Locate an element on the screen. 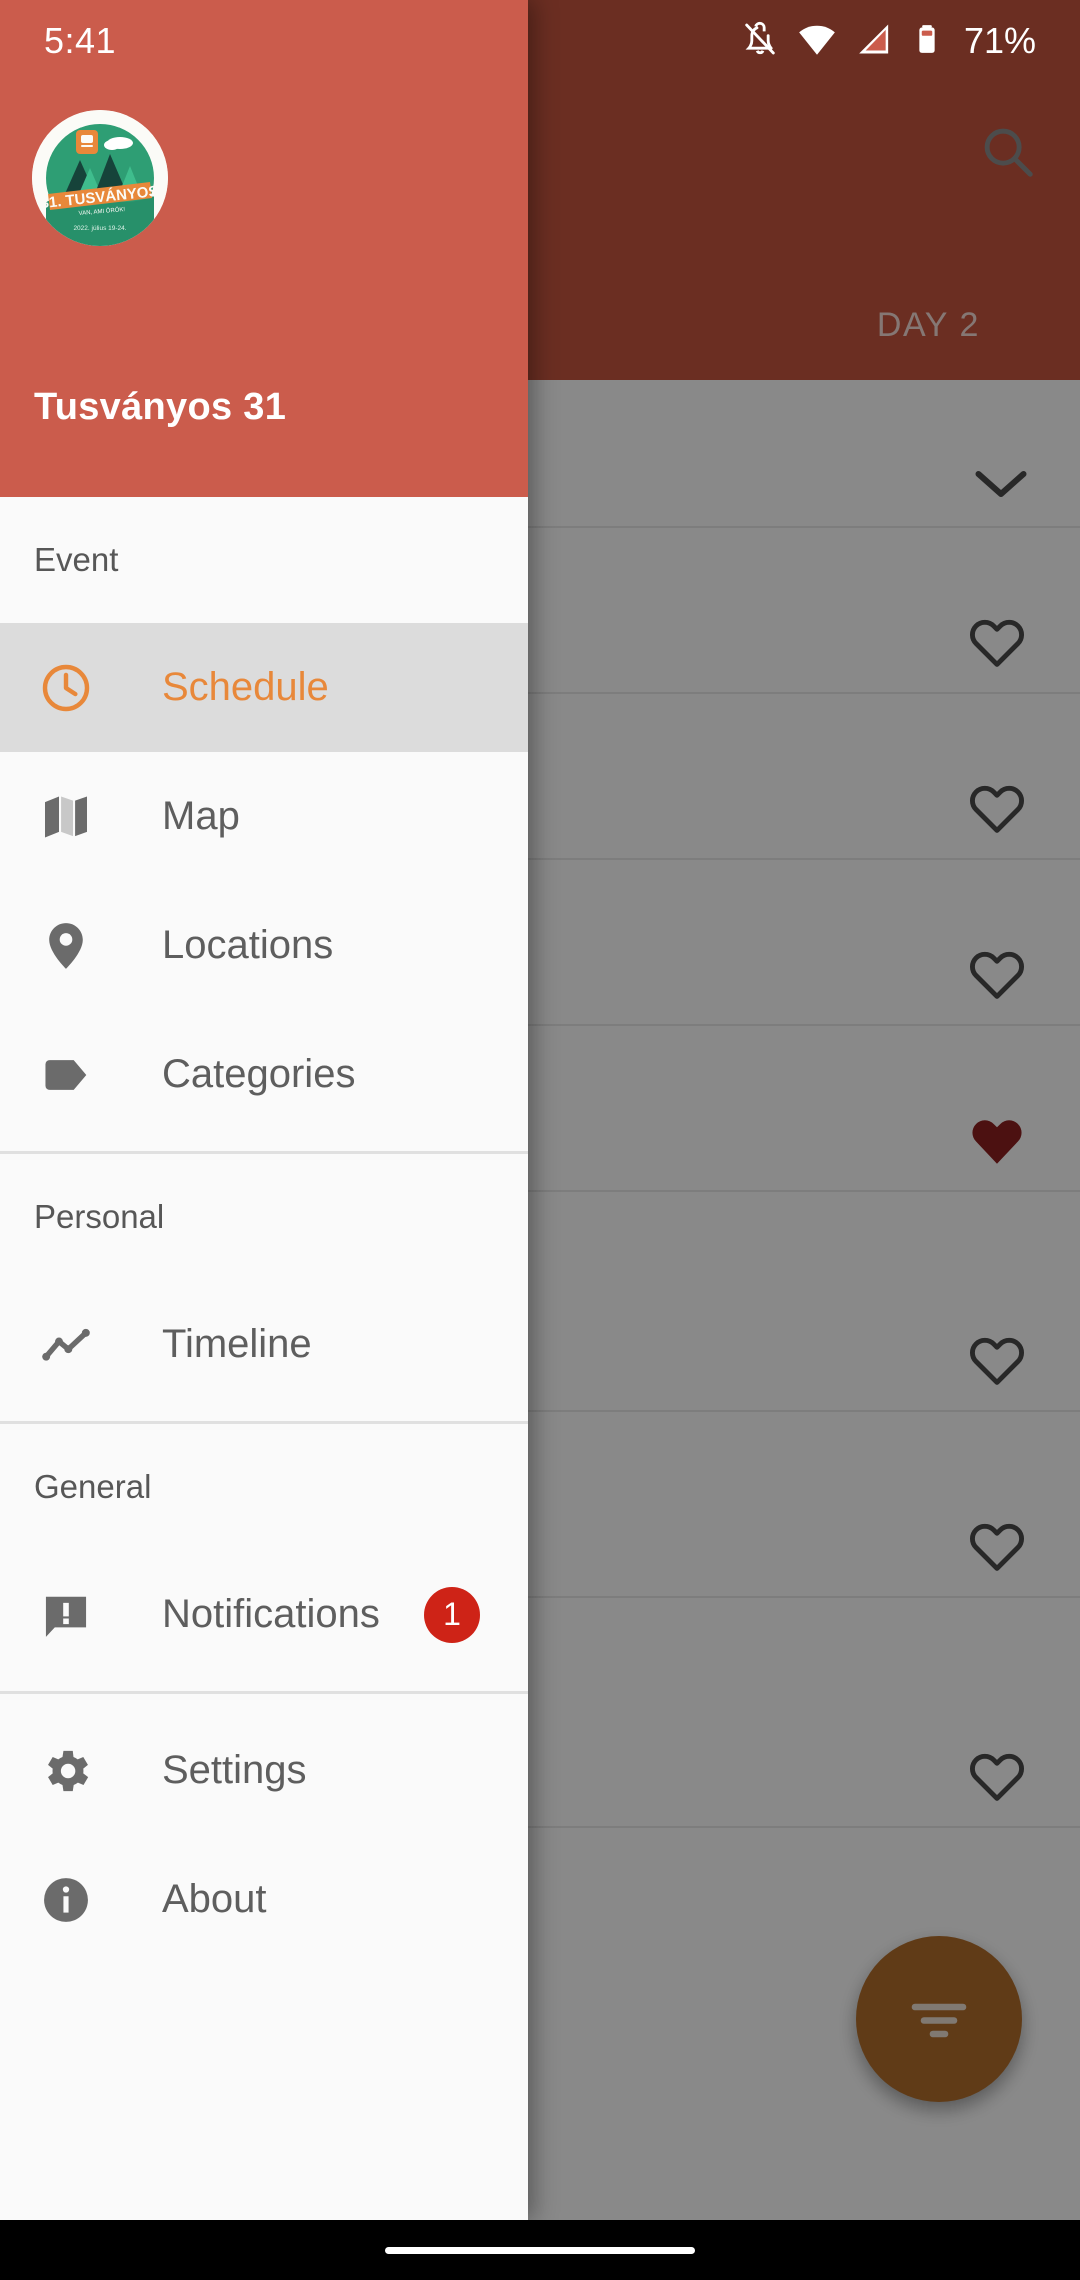  status-badge: 1 is located at coordinates (452, 1614).